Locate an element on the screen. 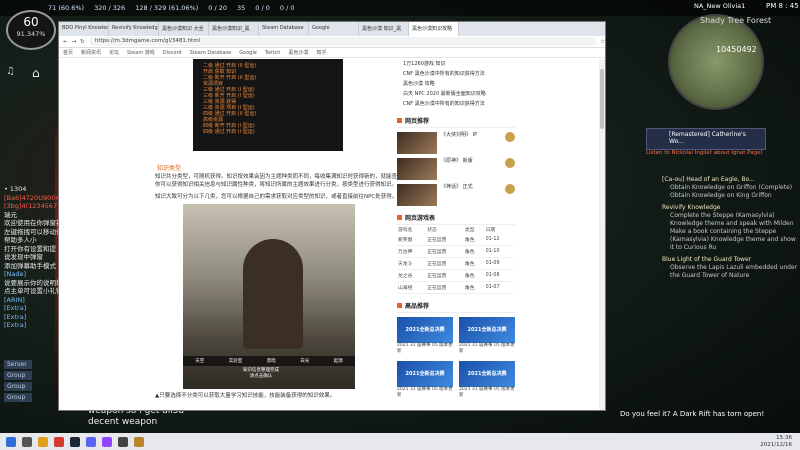 The height and width of the screenshot is (450, 800). news-item: 《原神》 新版 is located at coordinates (456, 169).